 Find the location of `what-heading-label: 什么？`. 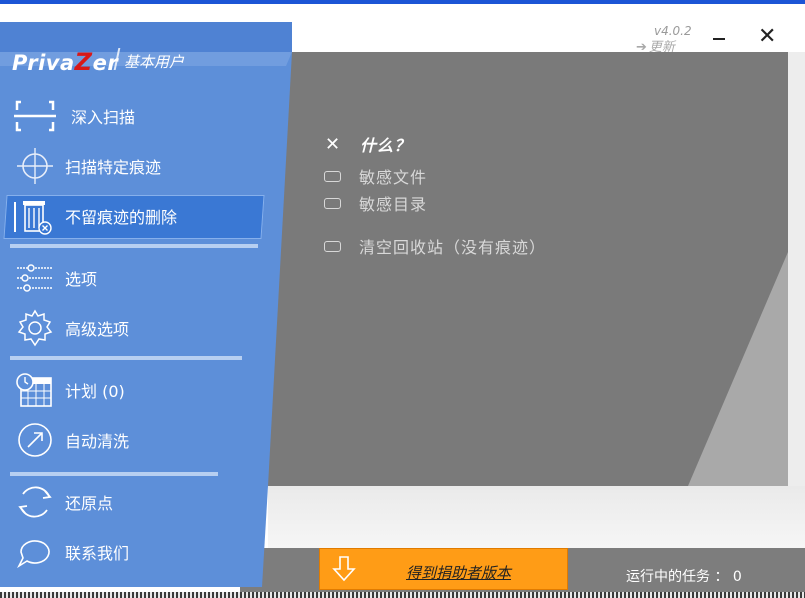

what-heading-label: 什么？ is located at coordinates (386, 145).